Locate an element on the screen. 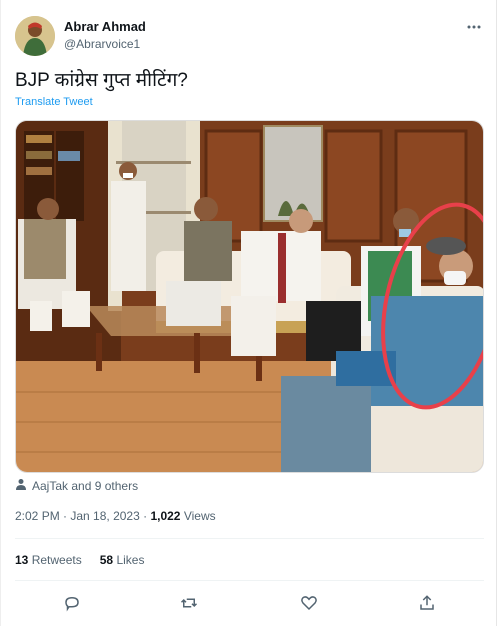 The image size is (503, 626). retweets-stat: 13 Retweets is located at coordinates (48, 560).